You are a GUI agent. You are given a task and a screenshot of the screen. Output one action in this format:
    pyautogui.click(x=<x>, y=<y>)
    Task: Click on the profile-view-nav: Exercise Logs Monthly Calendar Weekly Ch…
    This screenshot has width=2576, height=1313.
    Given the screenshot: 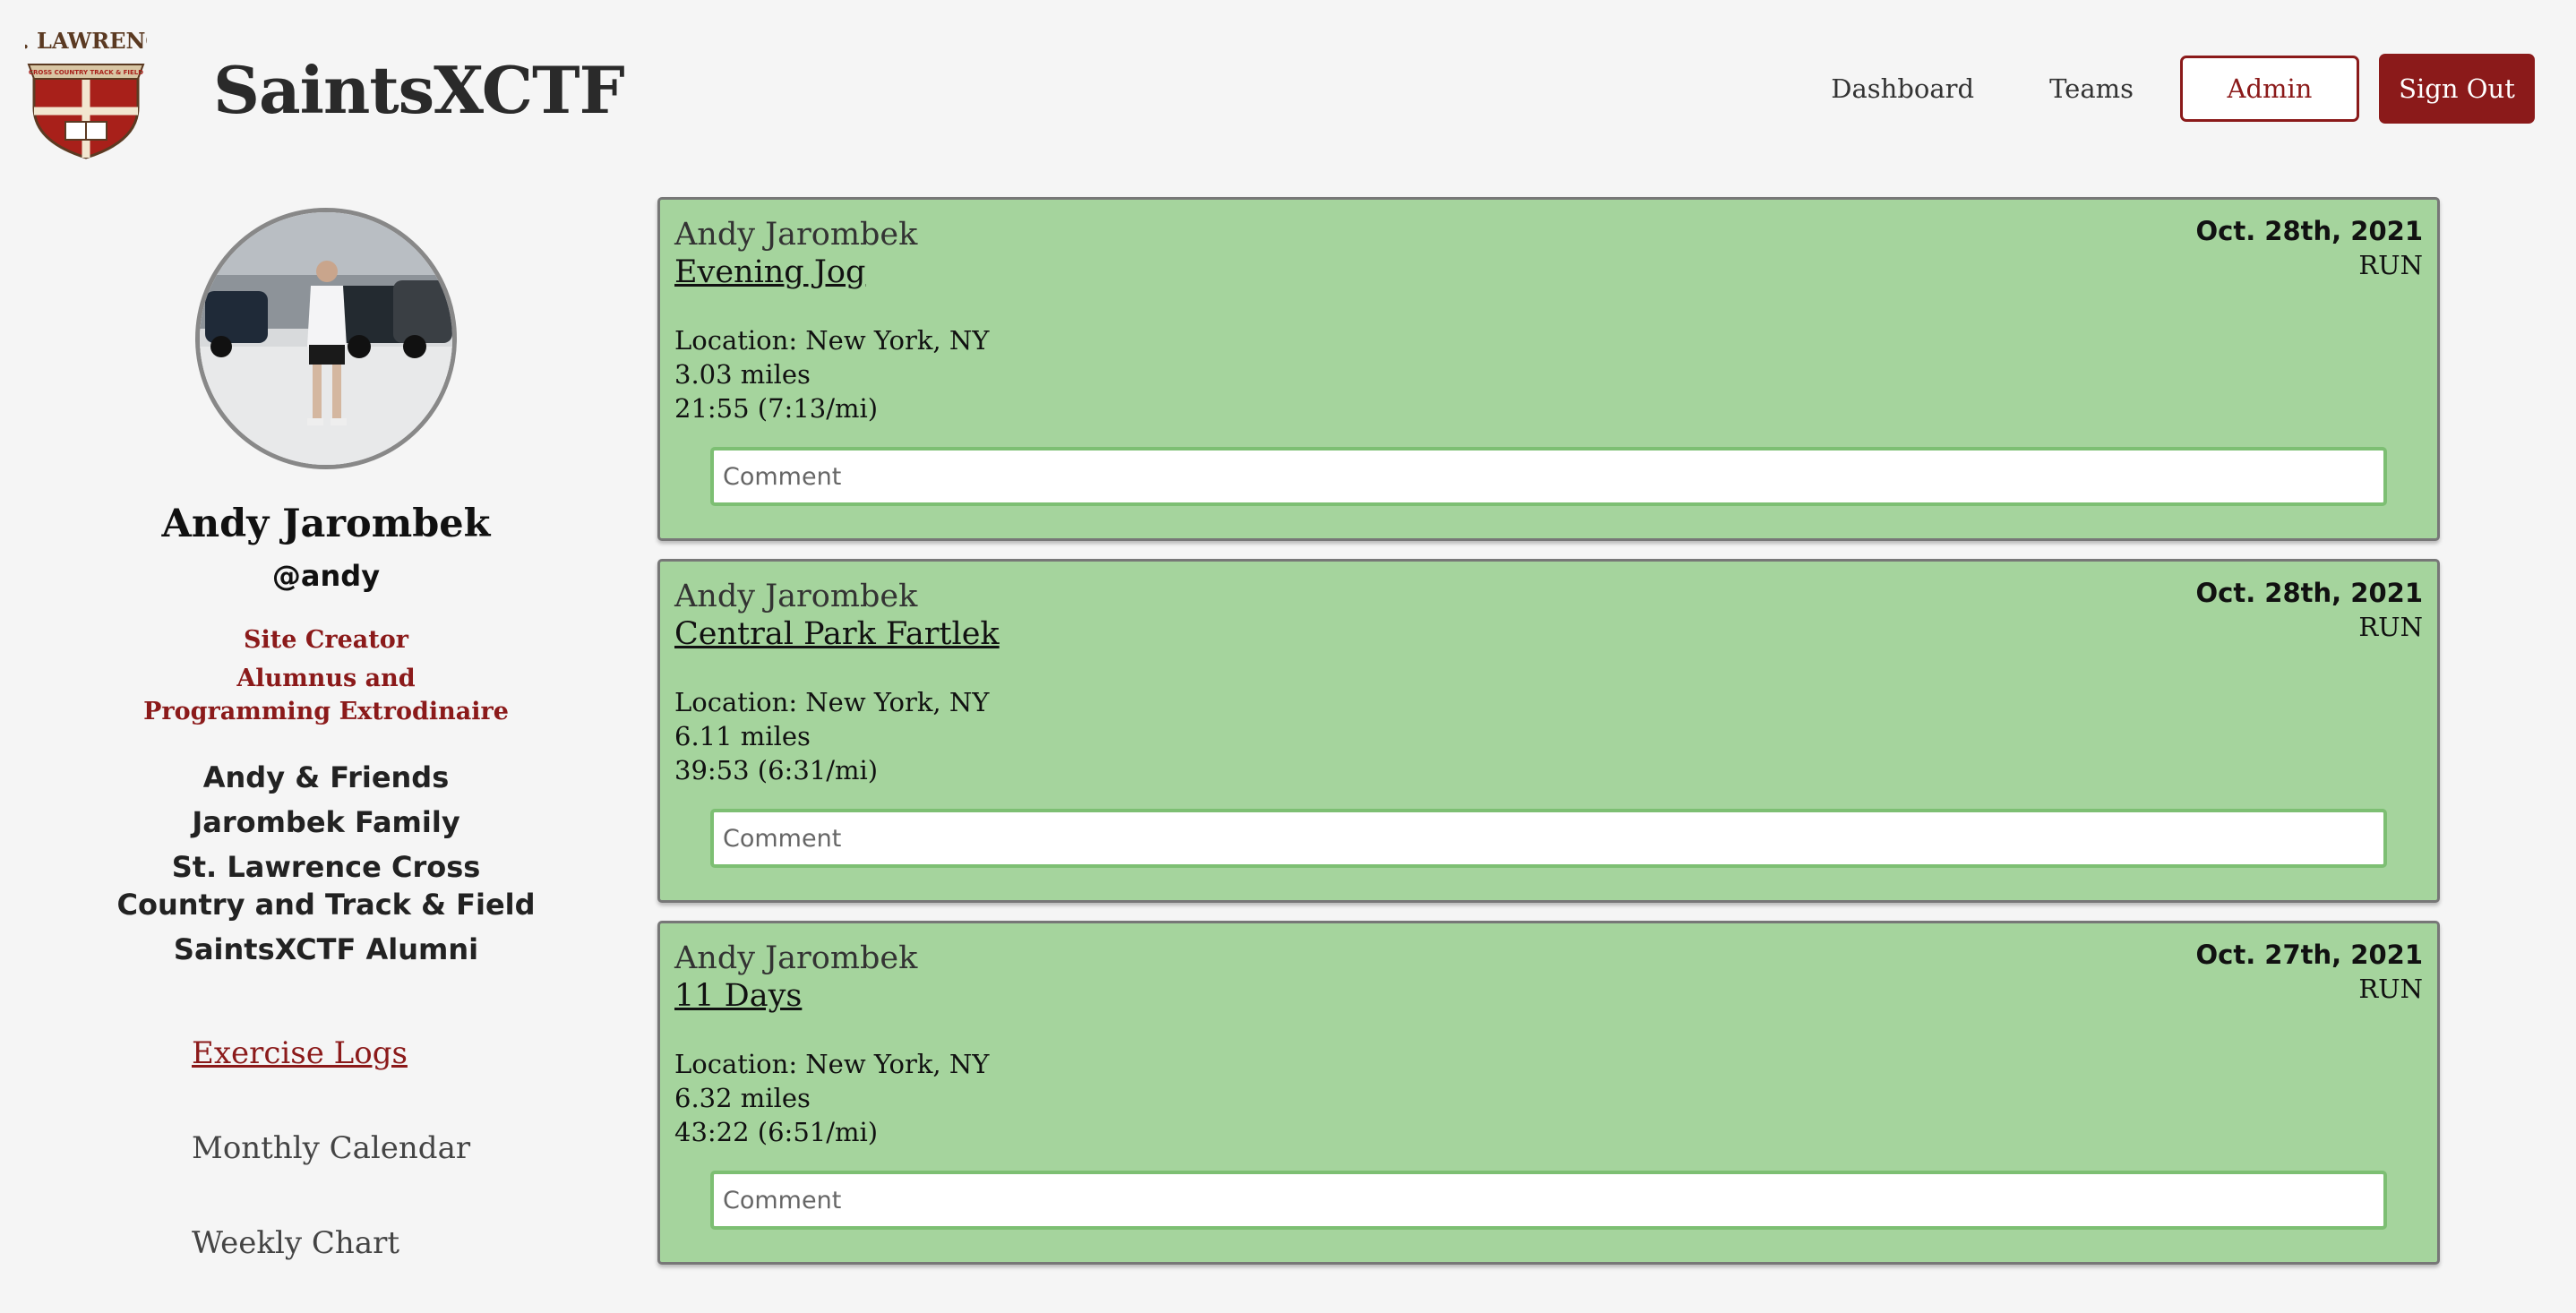 What is the action you would take?
    pyautogui.click(x=331, y=1170)
    